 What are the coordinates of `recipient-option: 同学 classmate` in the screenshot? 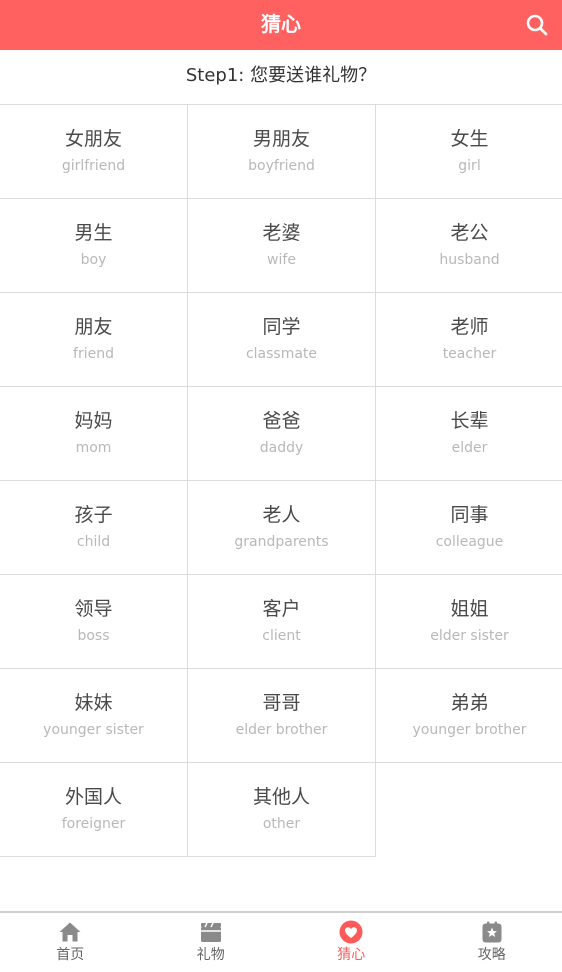 It's located at (282, 340).